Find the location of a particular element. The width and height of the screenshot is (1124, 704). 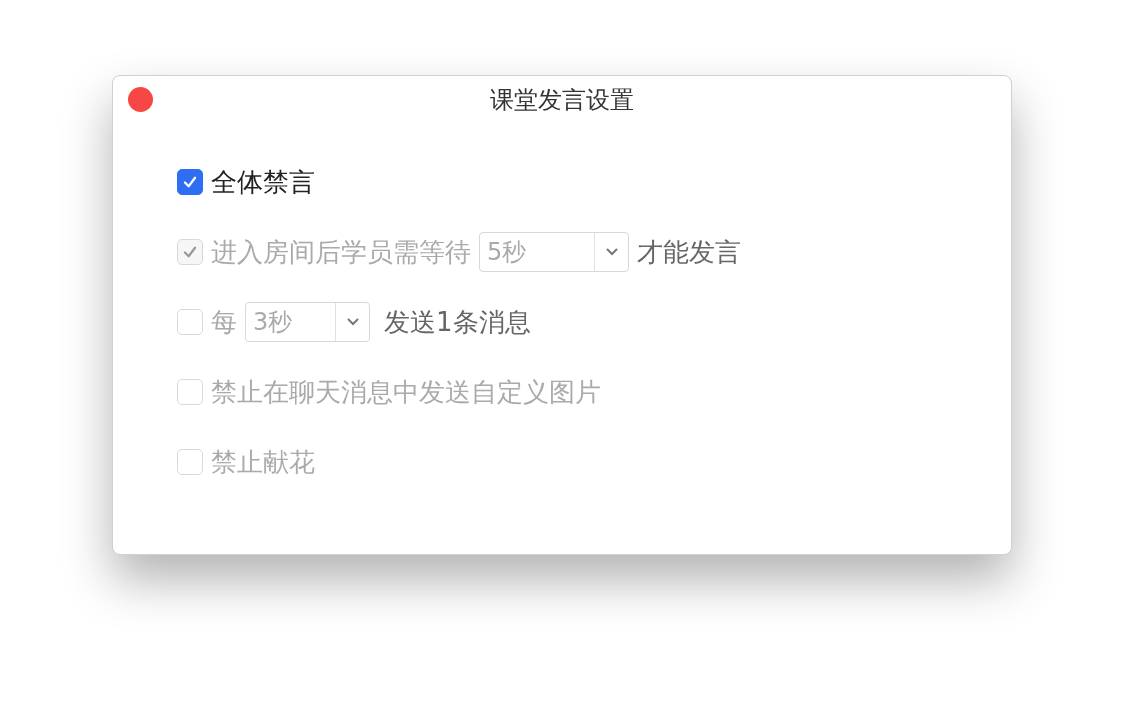

option-label: 全体禁言 is located at coordinates (263, 182).